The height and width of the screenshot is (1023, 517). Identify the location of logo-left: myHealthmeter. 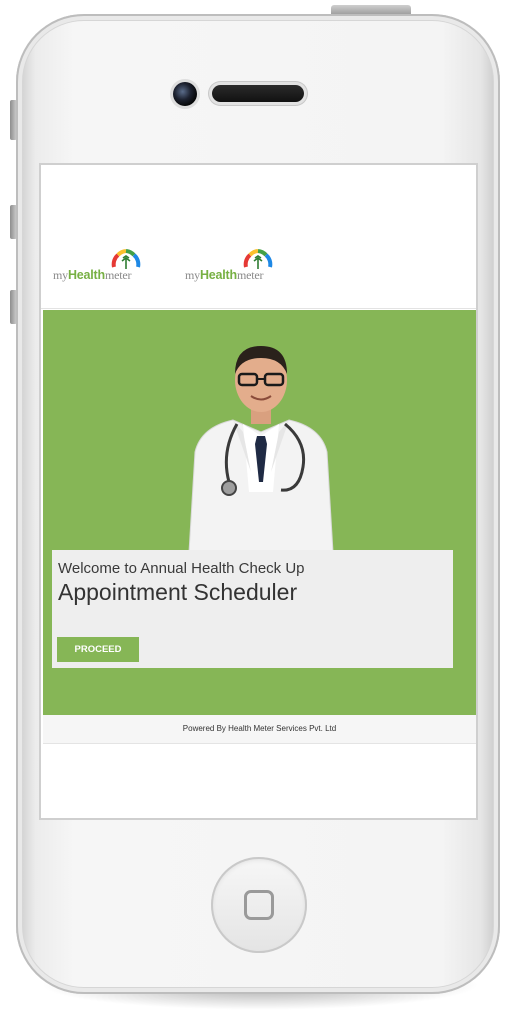
(108, 265).